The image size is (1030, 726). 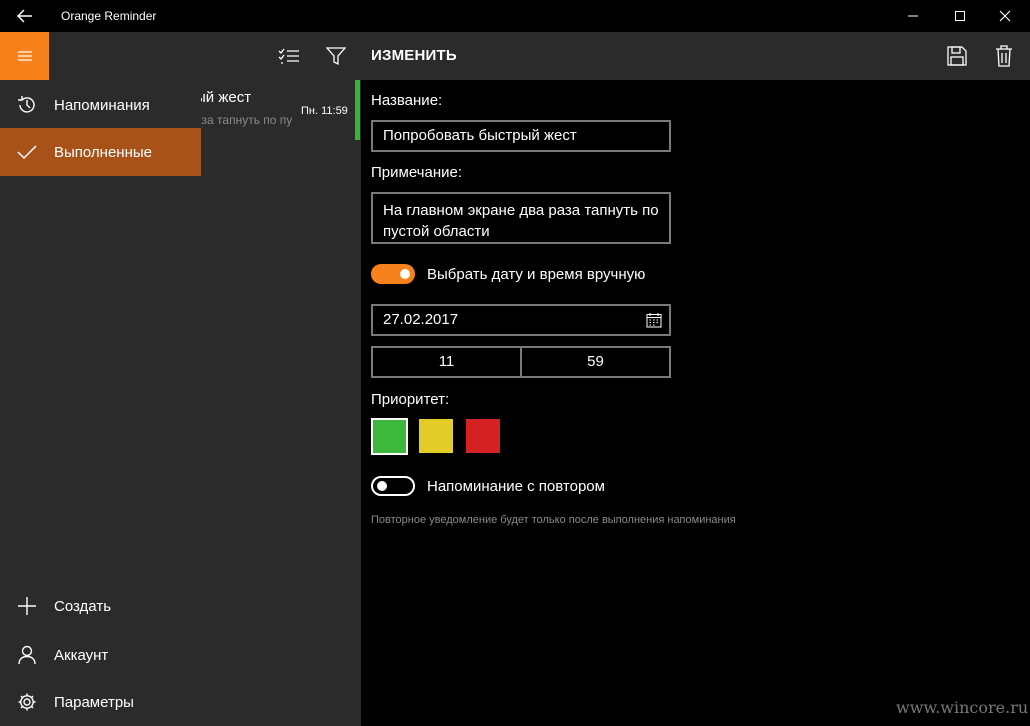 I want to click on list-item-subtitle: аза тапнуть по пу, so click(x=244, y=120).